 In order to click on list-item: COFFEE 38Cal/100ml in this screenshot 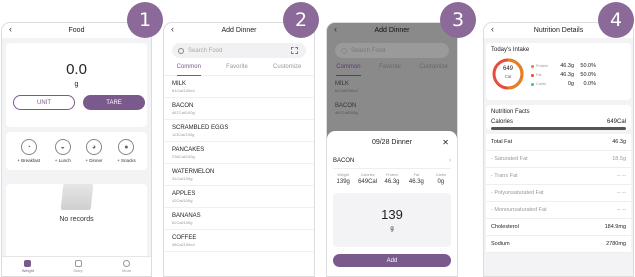, I will do `click(239, 241)`.